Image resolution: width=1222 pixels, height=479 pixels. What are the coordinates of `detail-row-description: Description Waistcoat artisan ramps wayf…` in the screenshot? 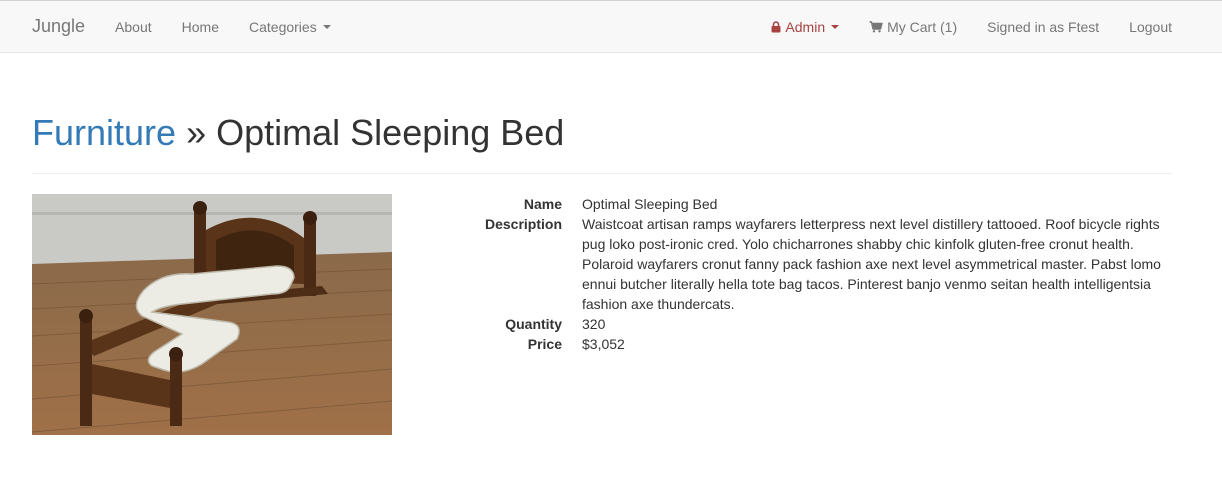 It's located at (802, 264).